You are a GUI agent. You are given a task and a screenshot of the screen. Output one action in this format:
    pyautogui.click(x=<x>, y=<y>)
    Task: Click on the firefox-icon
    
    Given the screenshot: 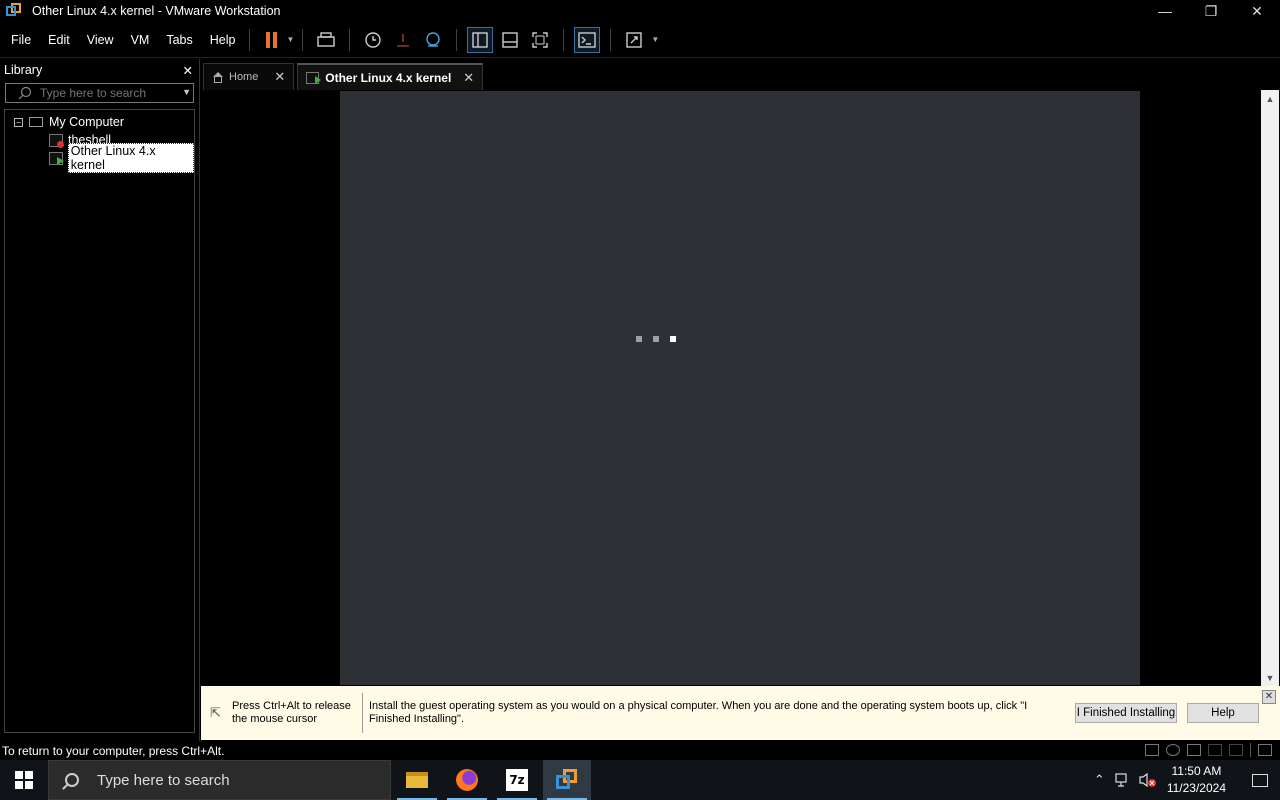 What is the action you would take?
    pyautogui.click(x=467, y=780)
    